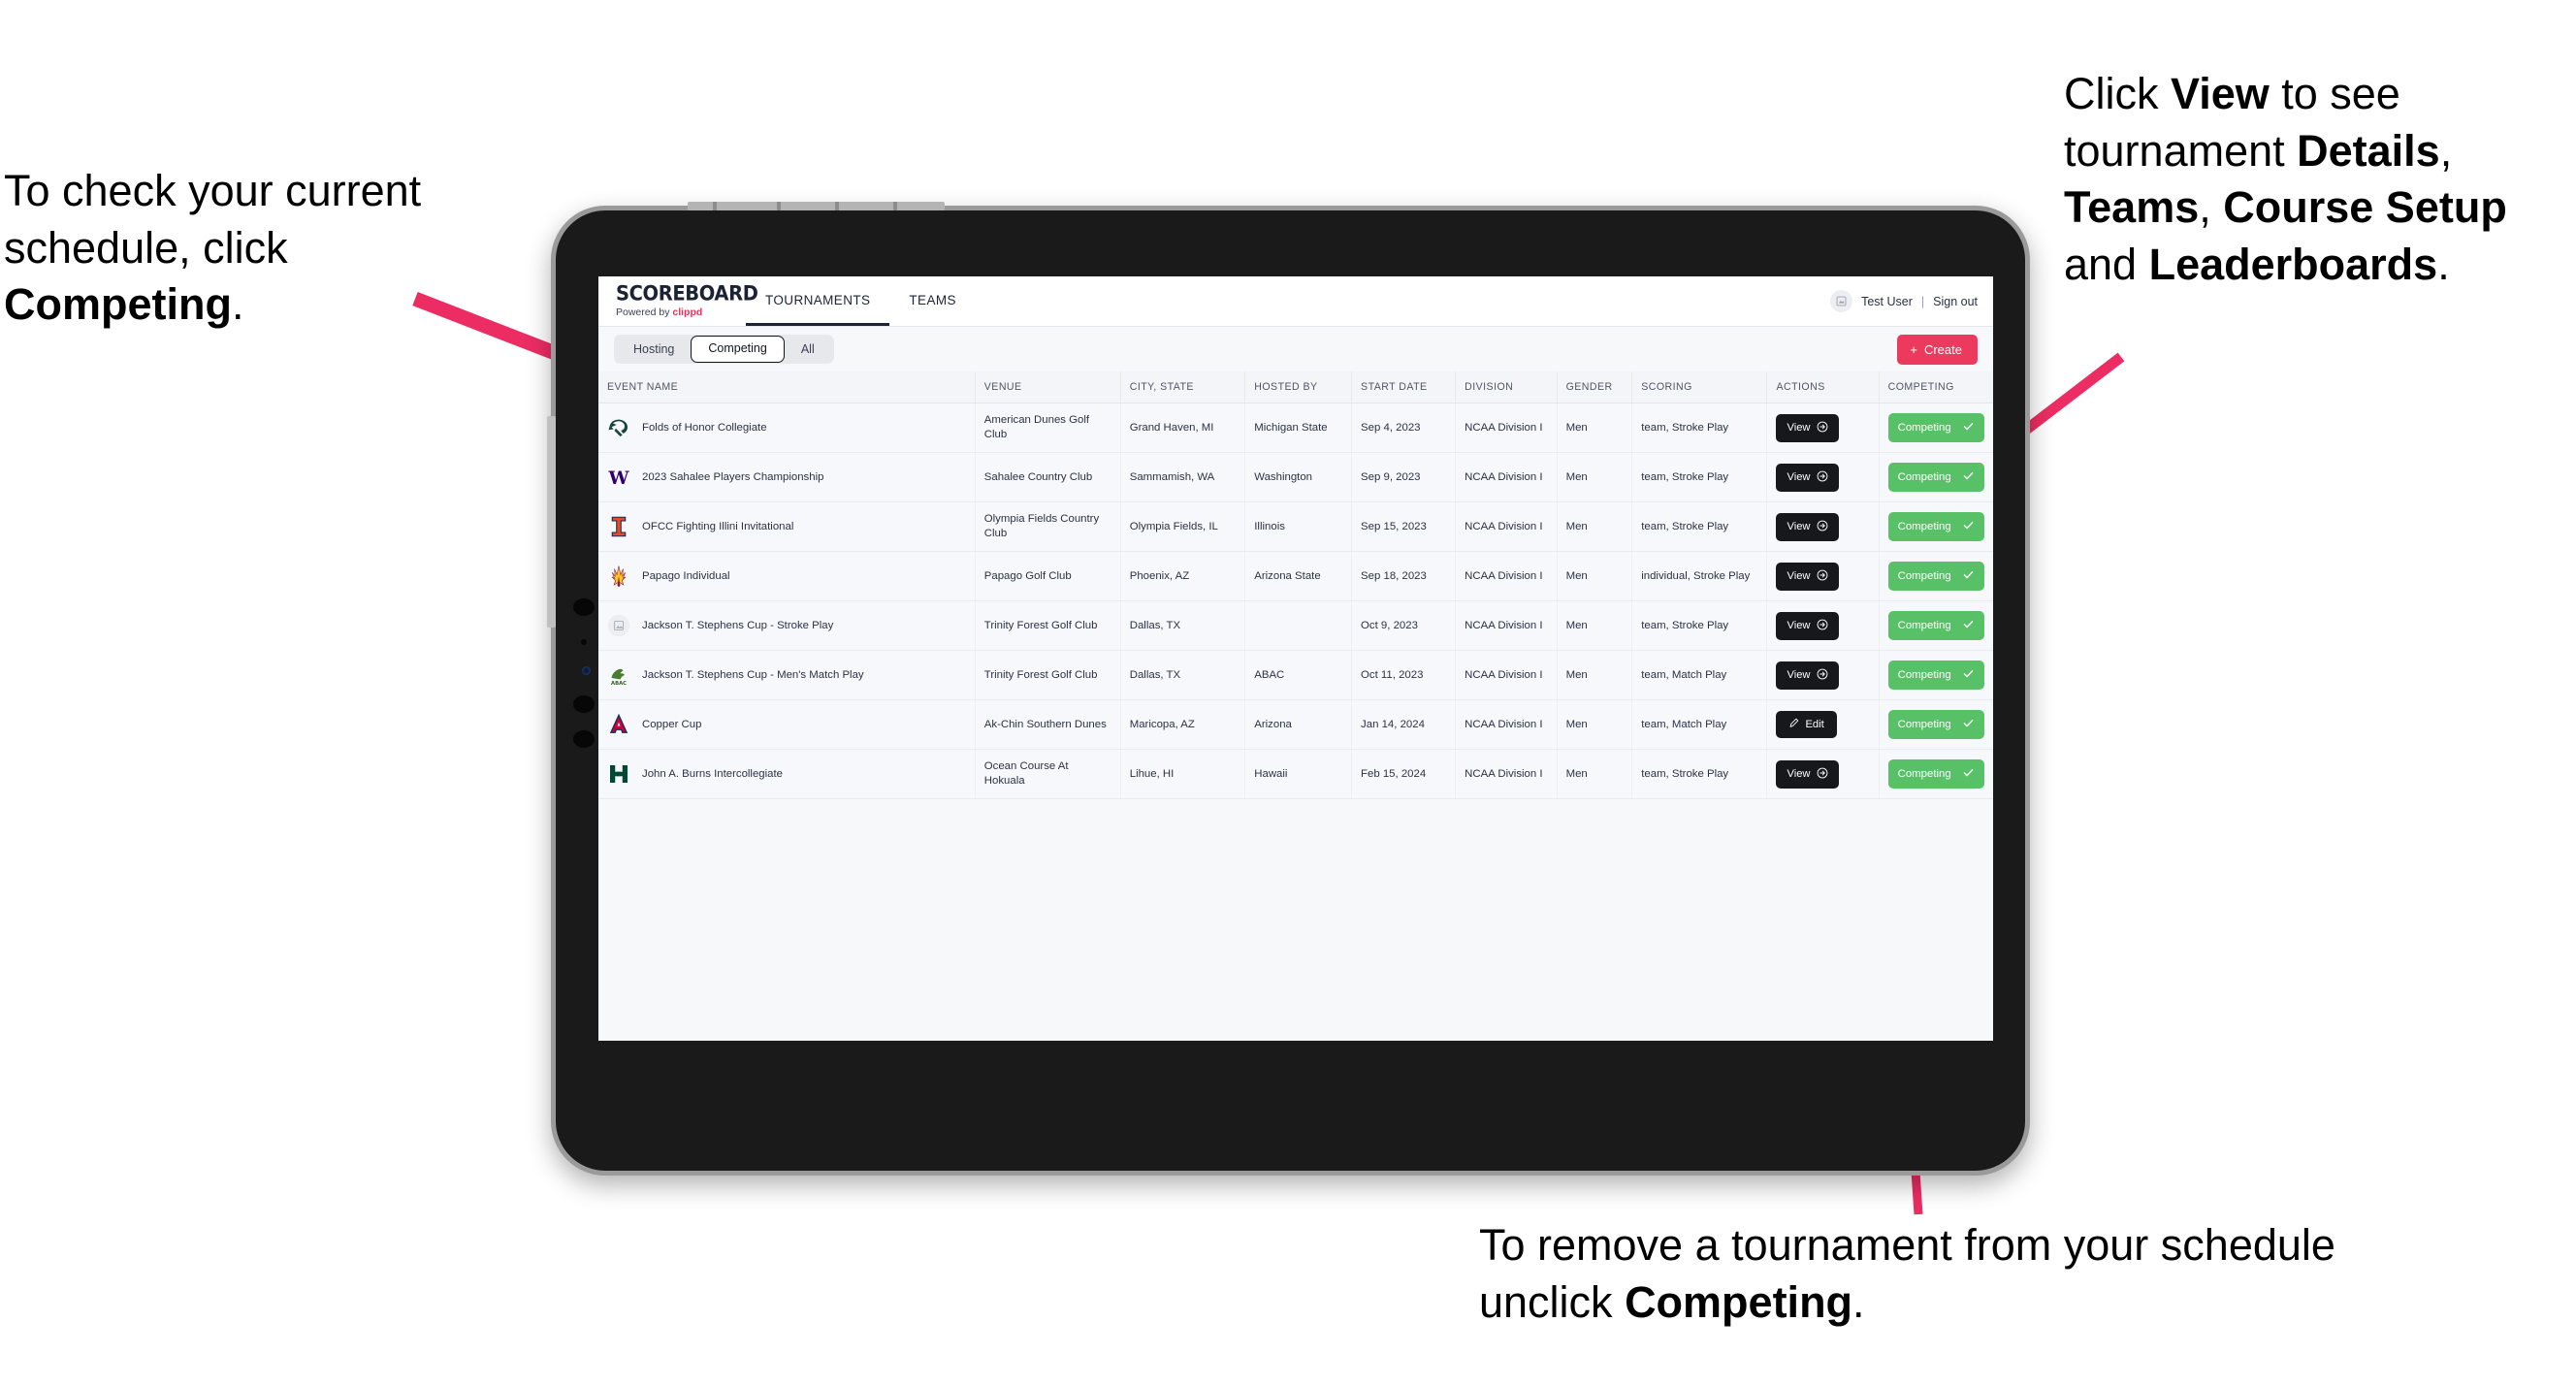 The height and width of the screenshot is (1386, 2576). What do you see at coordinates (1183, 774) in the screenshot?
I see `cell-city-state: Lihue, HI` at bounding box center [1183, 774].